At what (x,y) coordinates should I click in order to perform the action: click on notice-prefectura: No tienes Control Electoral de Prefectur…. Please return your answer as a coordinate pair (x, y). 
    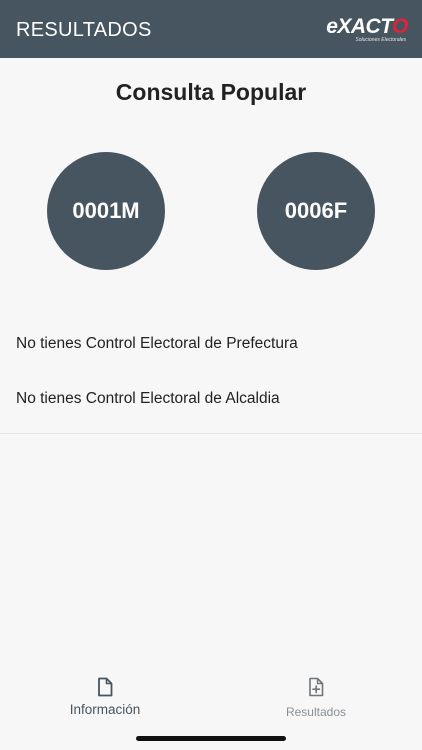
    Looking at the image, I should click on (157, 343).